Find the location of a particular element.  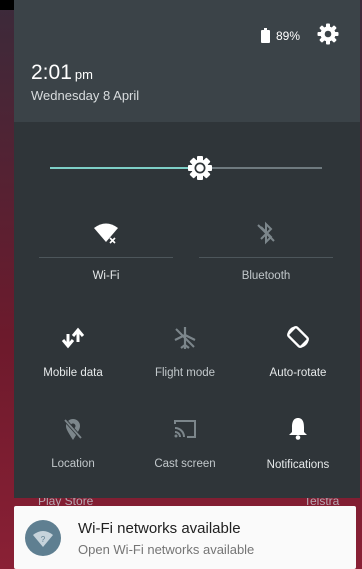

notification-icon-badge: ? is located at coordinates (43, 538).